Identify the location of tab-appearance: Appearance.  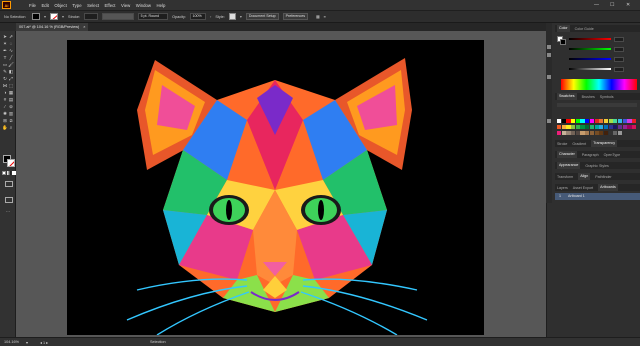
(569, 165).